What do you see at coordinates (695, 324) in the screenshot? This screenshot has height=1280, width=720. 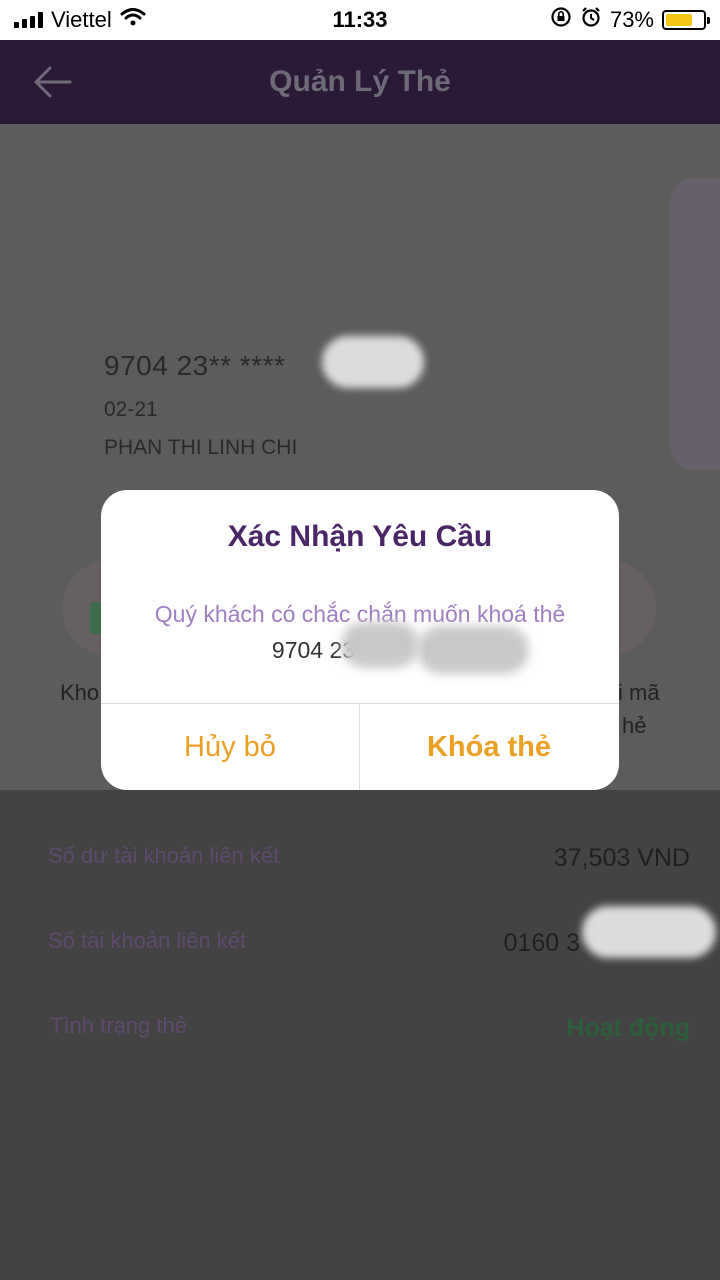 I see `next-card-peek` at bounding box center [695, 324].